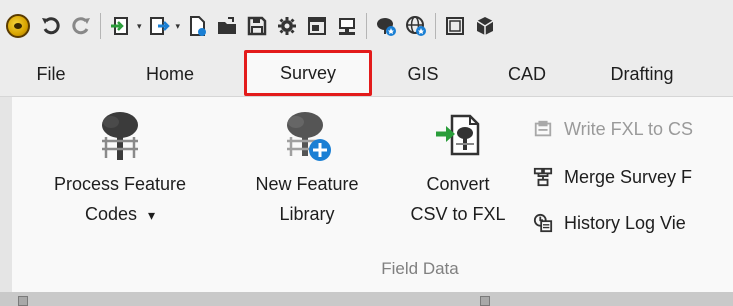 The width and height of the screenshot is (733, 306). What do you see at coordinates (308, 73) in the screenshot?
I see `tab-survey: Survey` at bounding box center [308, 73].